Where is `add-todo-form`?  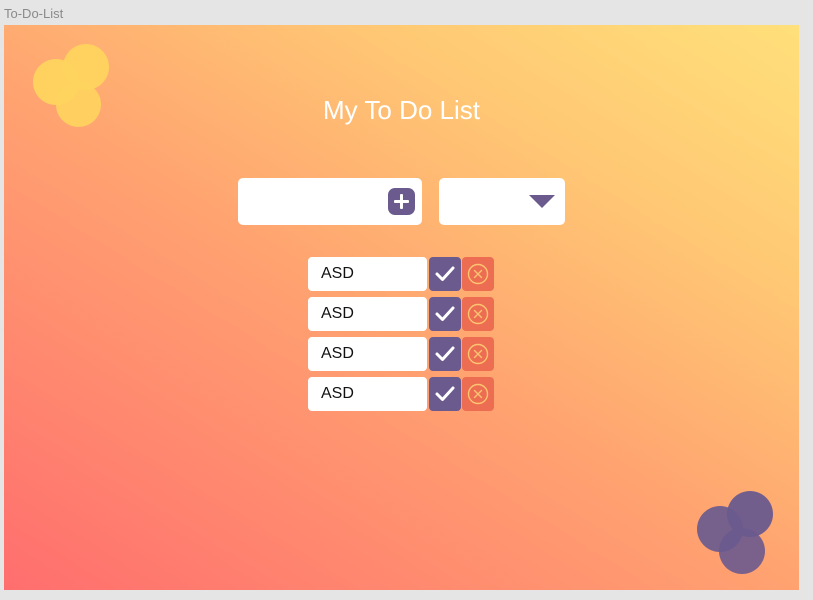 add-todo-form is located at coordinates (330, 201).